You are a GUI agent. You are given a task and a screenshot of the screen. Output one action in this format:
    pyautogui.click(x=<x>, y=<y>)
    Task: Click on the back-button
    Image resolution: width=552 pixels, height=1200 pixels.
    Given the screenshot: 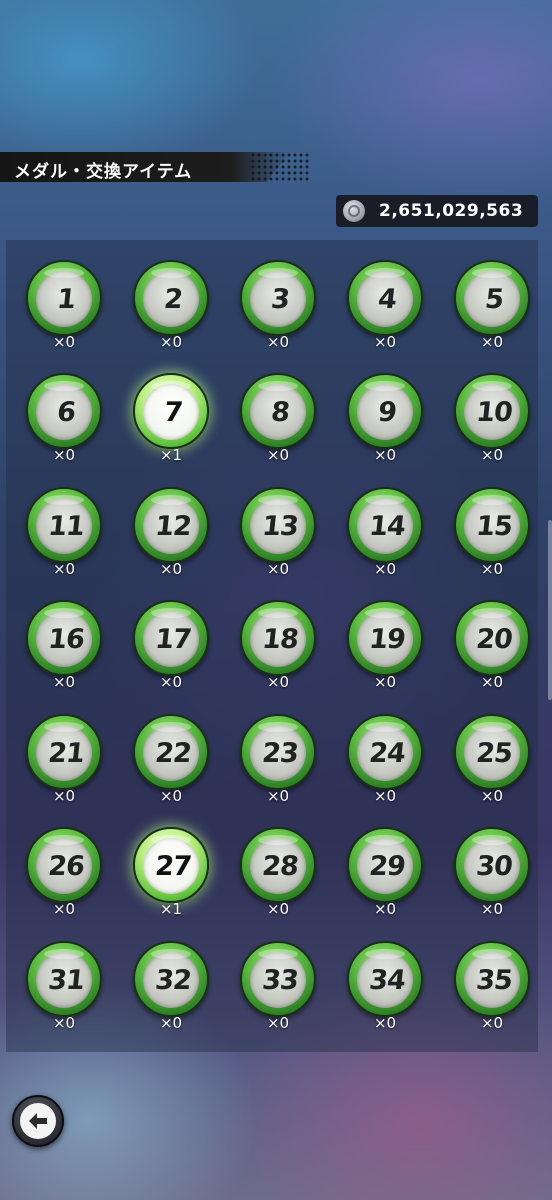 What is the action you would take?
    pyautogui.click(x=38, y=1121)
    